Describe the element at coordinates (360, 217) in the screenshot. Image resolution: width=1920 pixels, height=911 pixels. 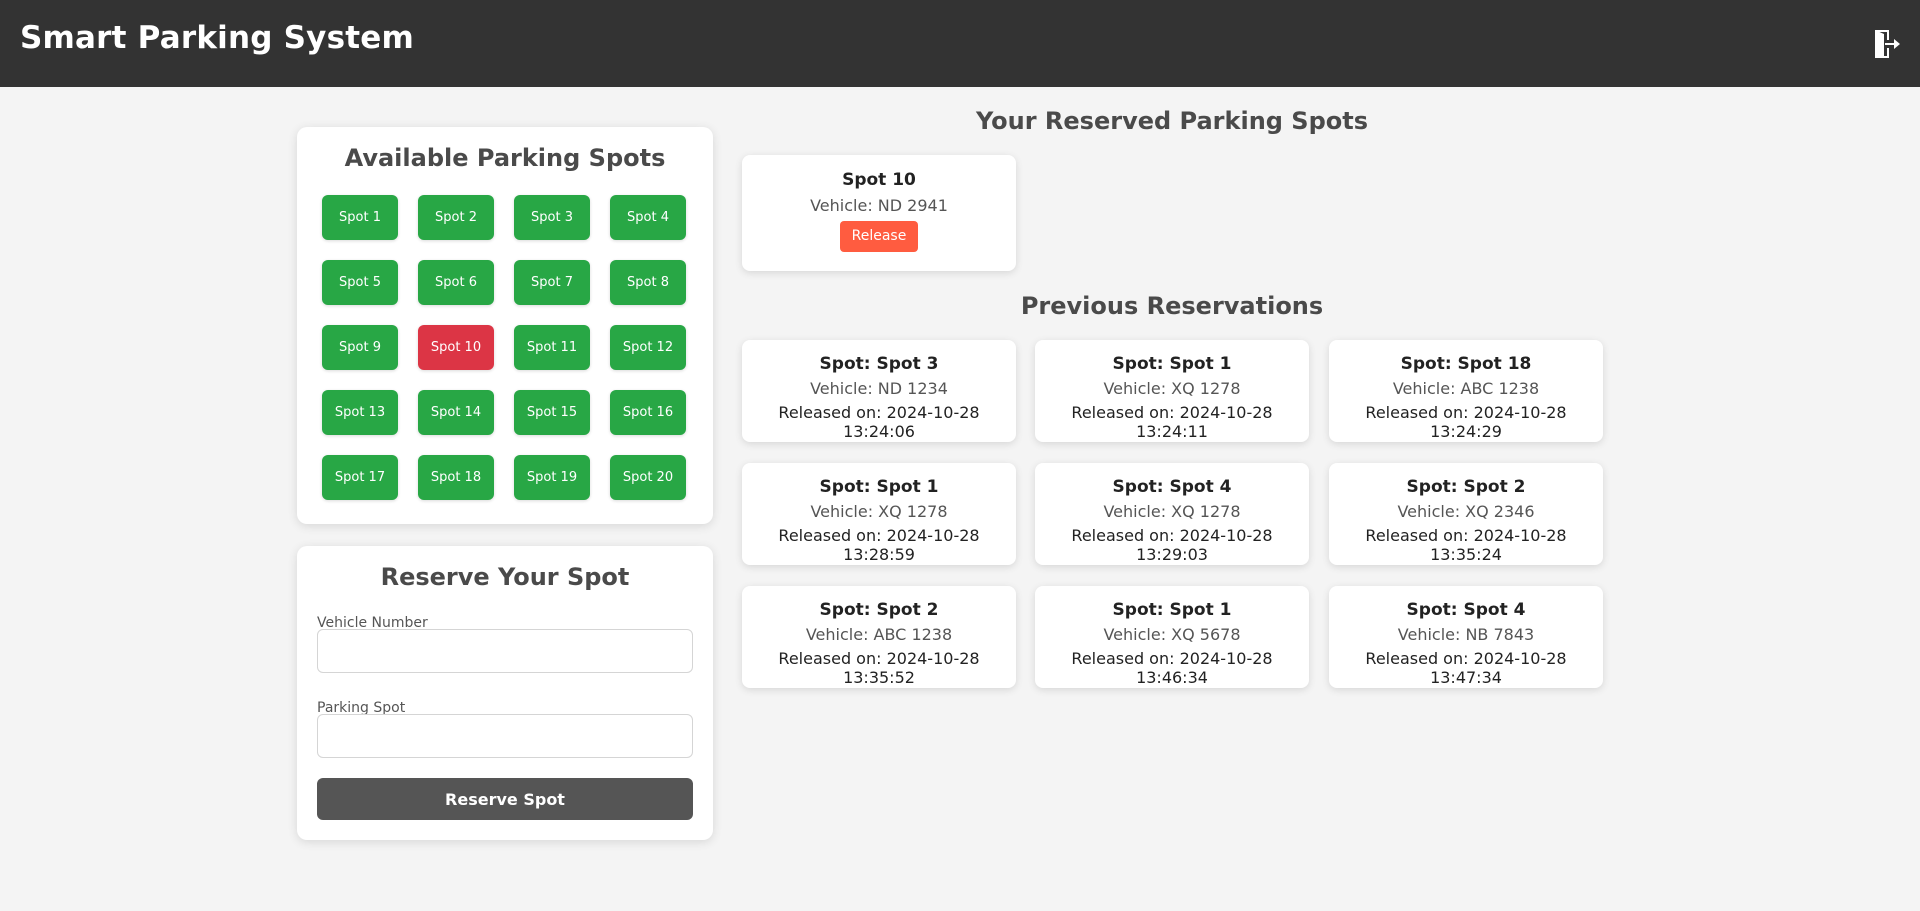
I see `spot-button: Spot 1` at that location.